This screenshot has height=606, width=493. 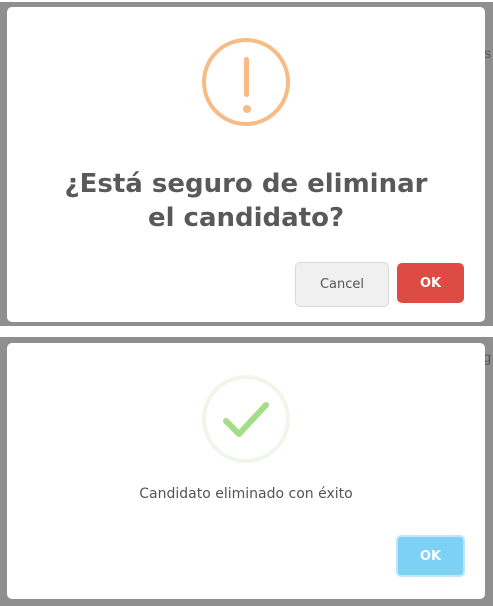 I want to click on warning-exclamation-icon, so click(x=246, y=82).